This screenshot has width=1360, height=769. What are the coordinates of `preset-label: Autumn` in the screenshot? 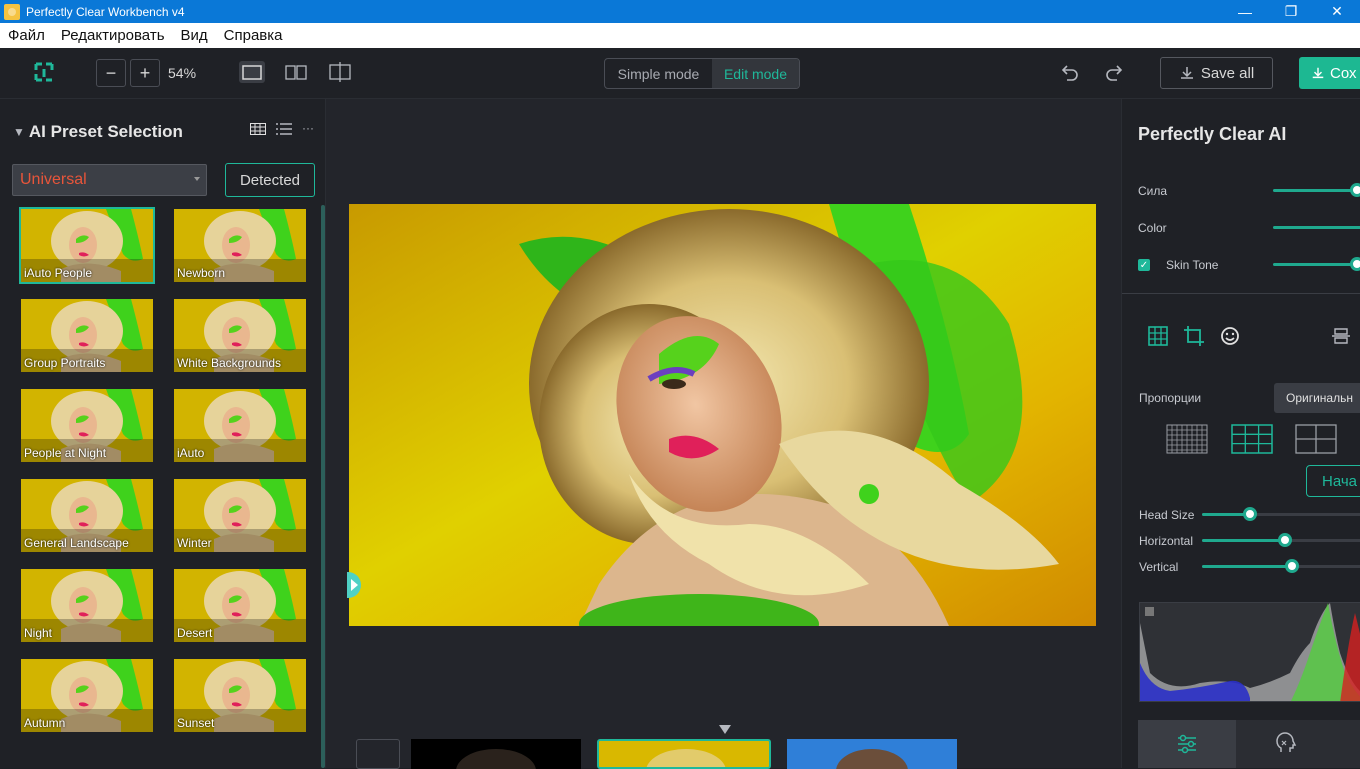 It's located at (45, 723).